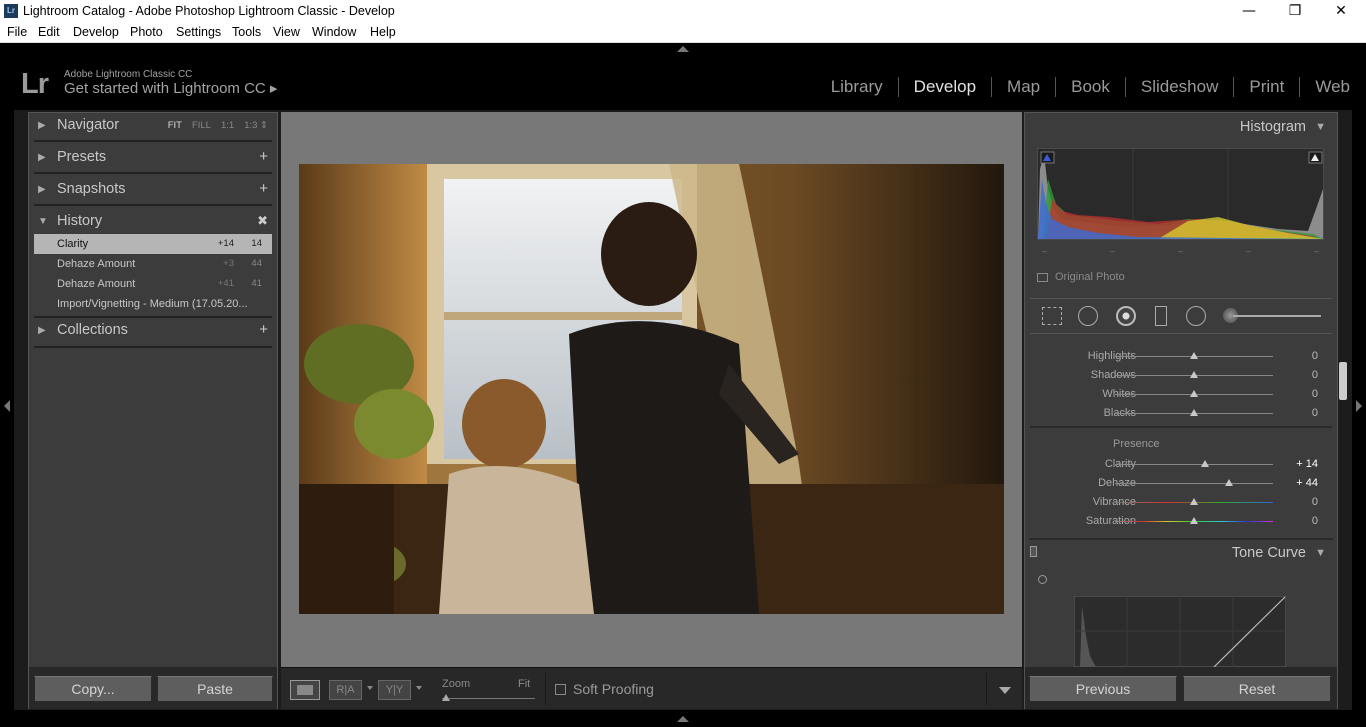 The width and height of the screenshot is (1366, 727). What do you see at coordinates (1181, 375) in the screenshot?
I see `shadows-slider: Shadows 0` at bounding box center [1181, 375].